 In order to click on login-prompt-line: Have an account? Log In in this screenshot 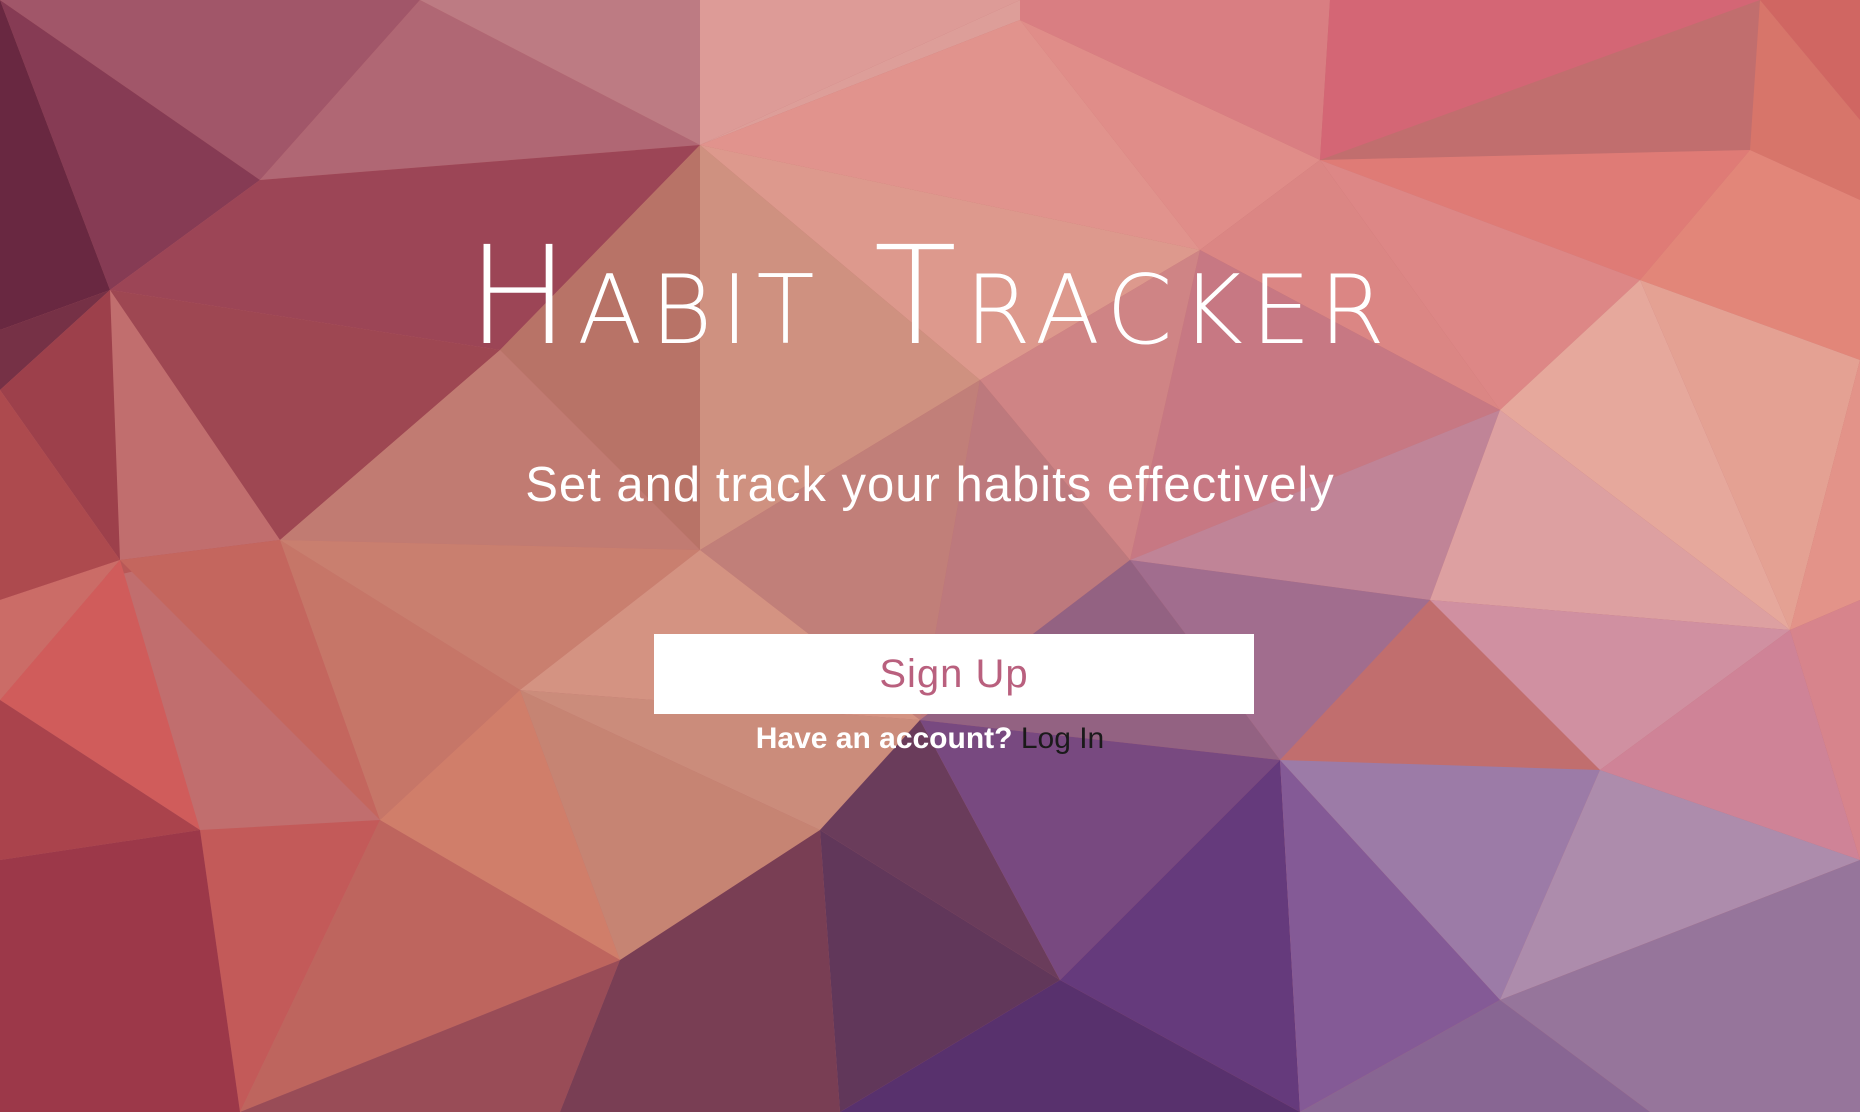, I will do `click(930, 739)`.